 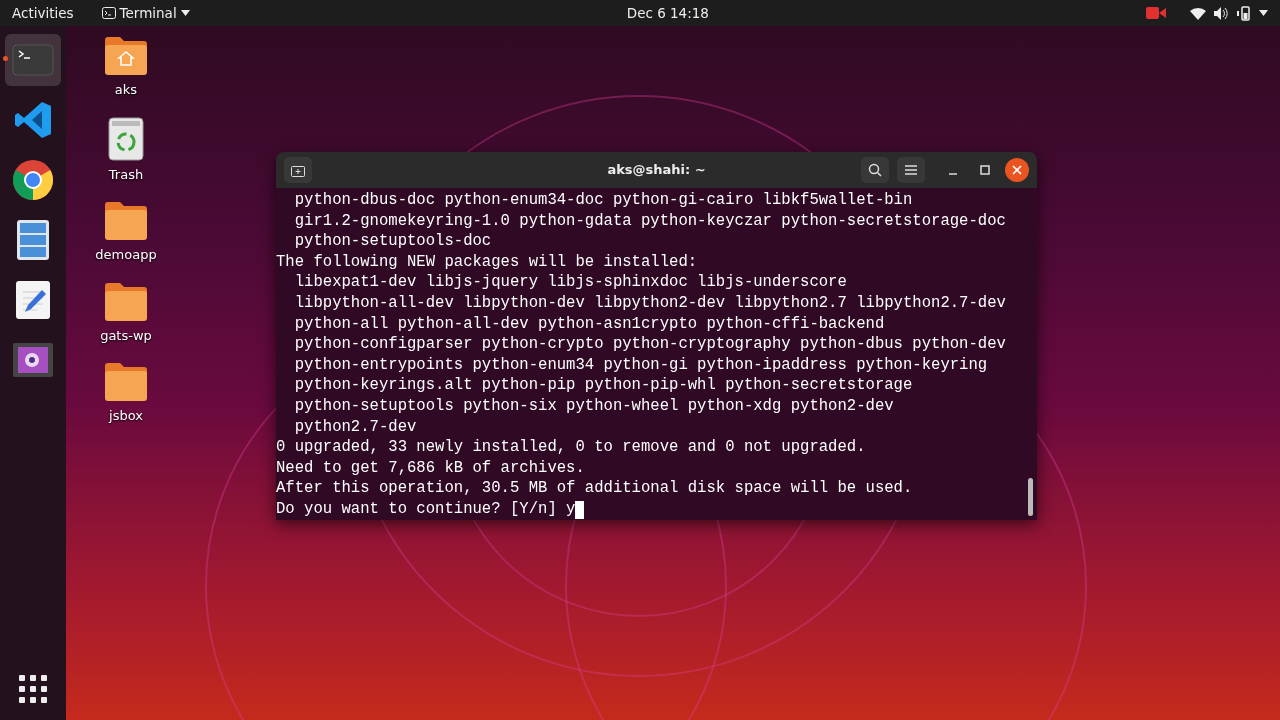 I want to click on menu-button, so click(x=911, y=170).